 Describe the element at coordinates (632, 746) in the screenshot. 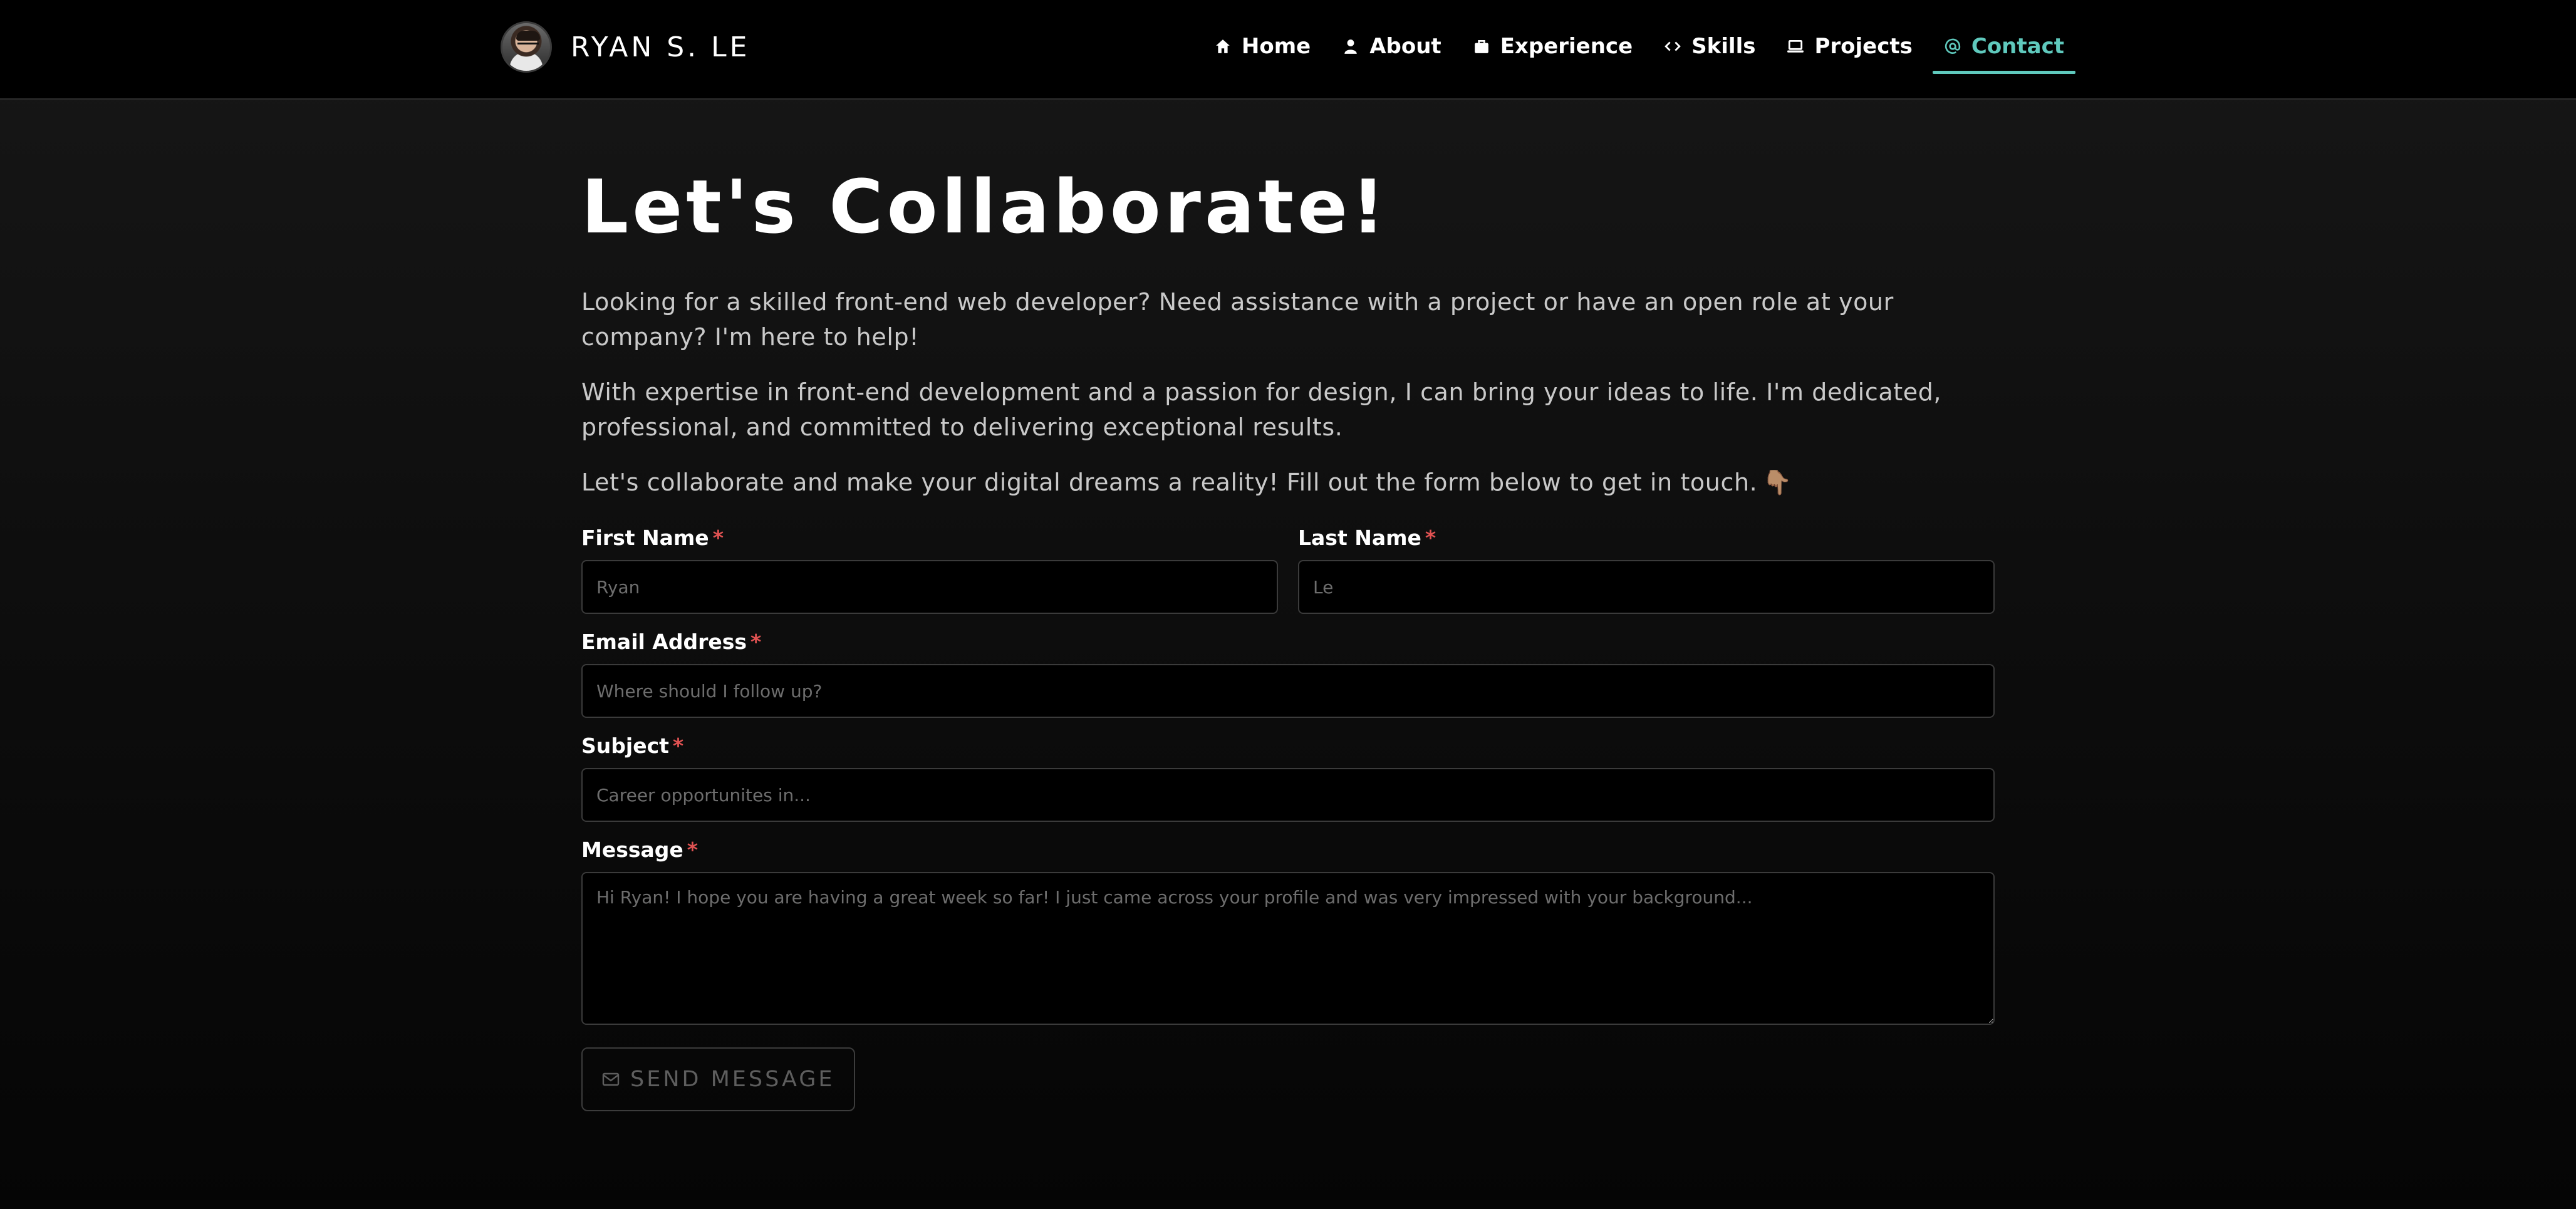

I see `subject-label: Subject *` at that location.